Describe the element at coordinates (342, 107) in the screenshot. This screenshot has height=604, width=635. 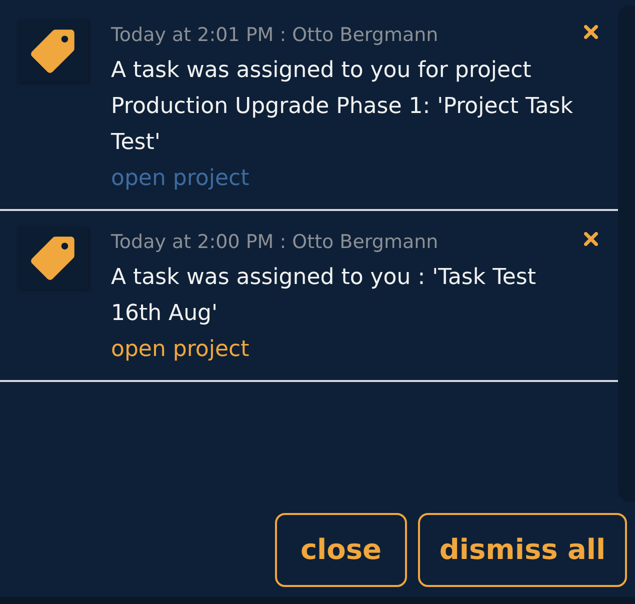
I see `notification-message: A task was assigned to you for project Production Upgrade Phase 1: 'Project Task Test'` at that location.